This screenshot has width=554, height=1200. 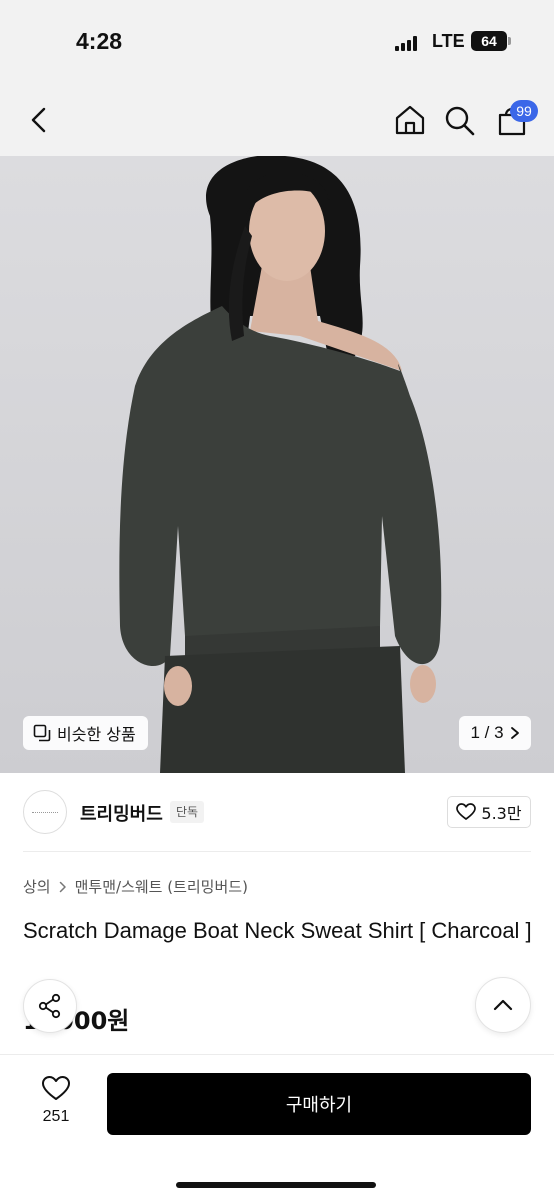 I want to click on image-pager: 1 / 3, so click(x=495, y=733).